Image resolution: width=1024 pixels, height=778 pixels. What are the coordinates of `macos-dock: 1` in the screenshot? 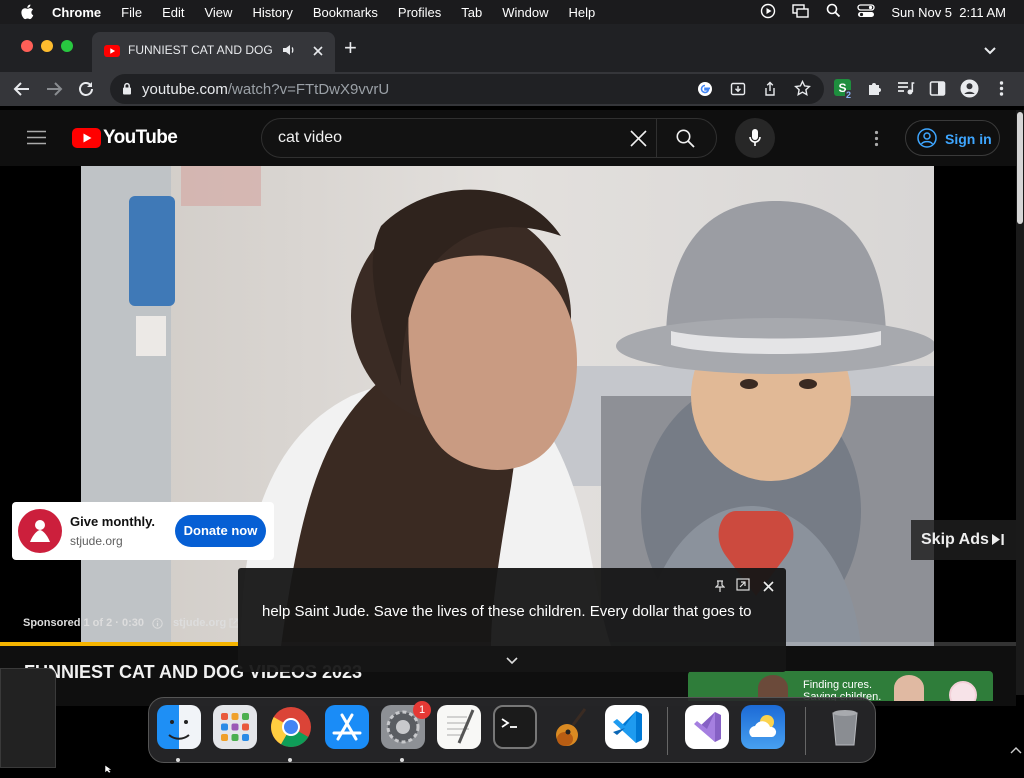 It's located at (512, 730).